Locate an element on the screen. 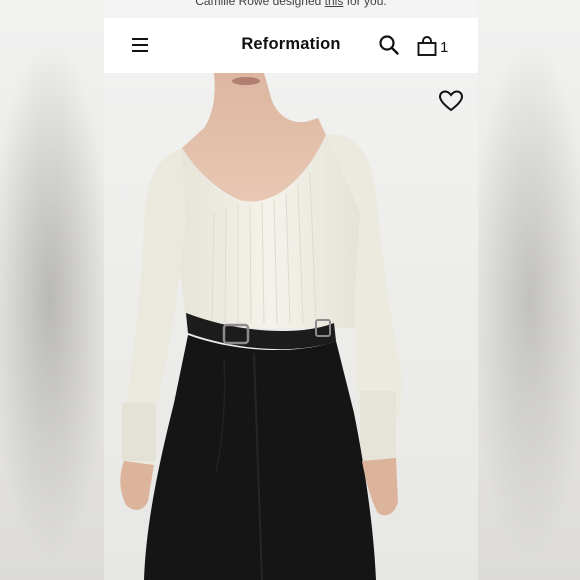 This screenshot has width=580, height=580. banner-link: this is located at coordinates (334, 4).